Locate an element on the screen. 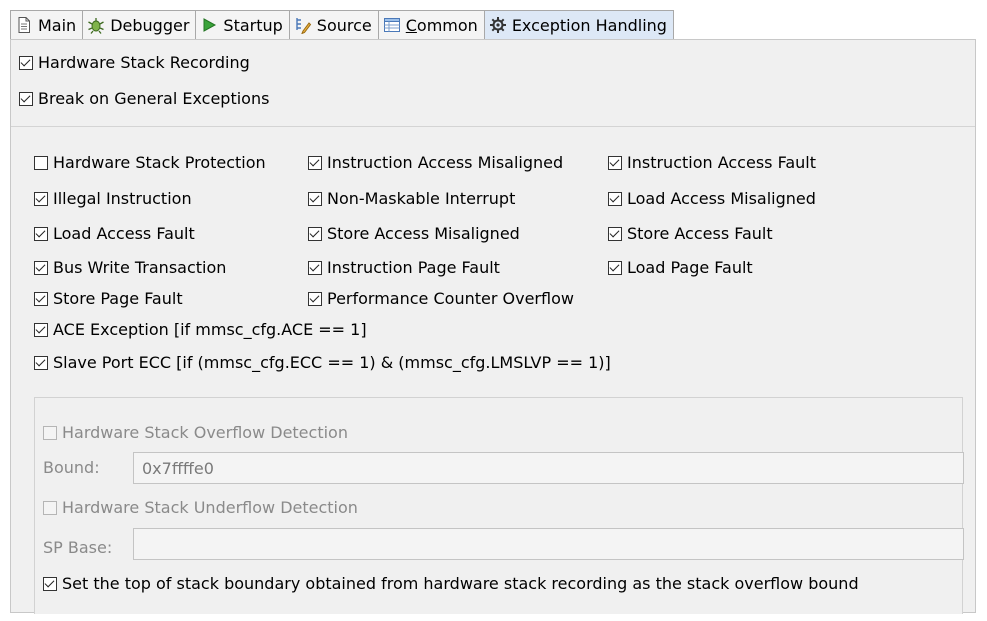 The width and height of the screenshot is (987, 621). load-access-fault-checkbox is located at coordinates (41, 233).